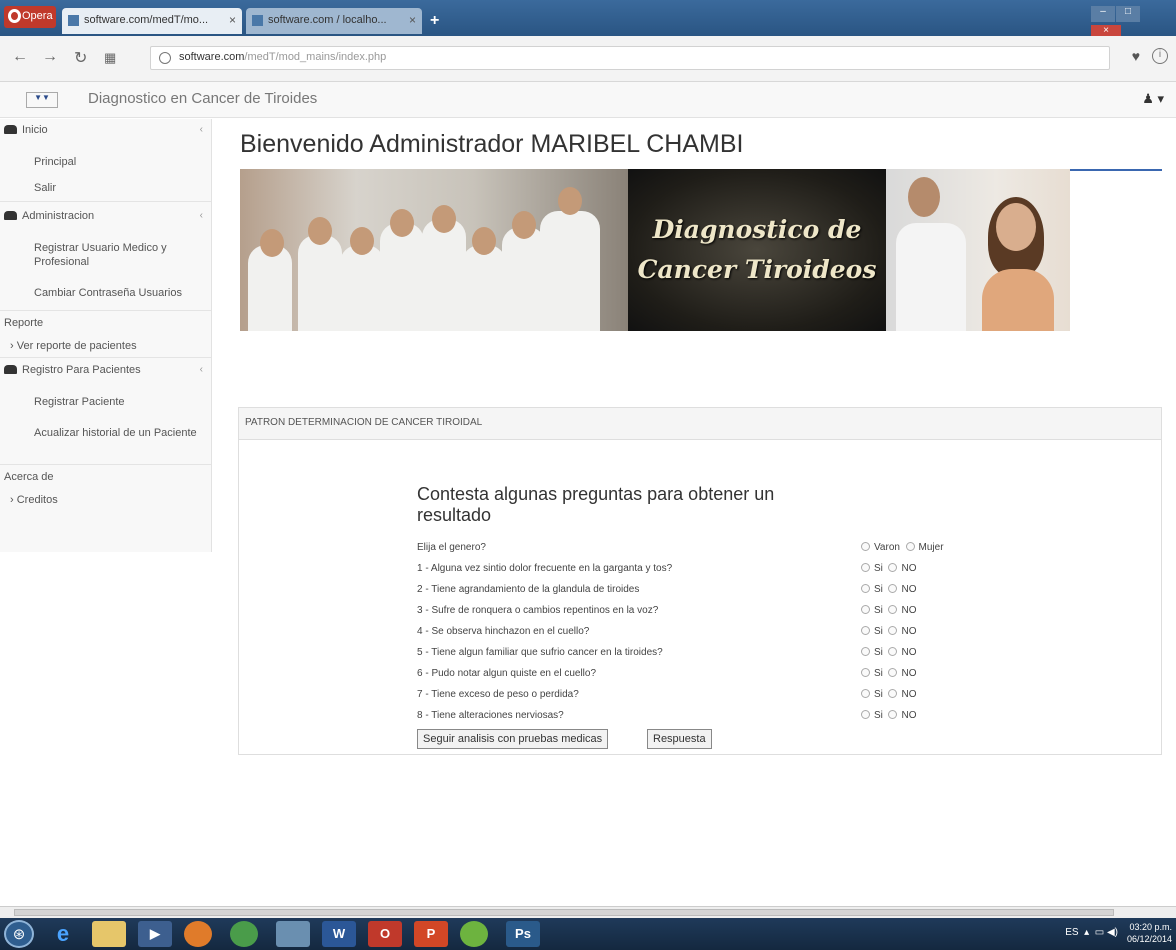 This screenshot has height=950, width=1176. What do you see at coordinates (19, 934) in the screenshot?
I see `start-button: ⊛` at bounding box center [19, 934].